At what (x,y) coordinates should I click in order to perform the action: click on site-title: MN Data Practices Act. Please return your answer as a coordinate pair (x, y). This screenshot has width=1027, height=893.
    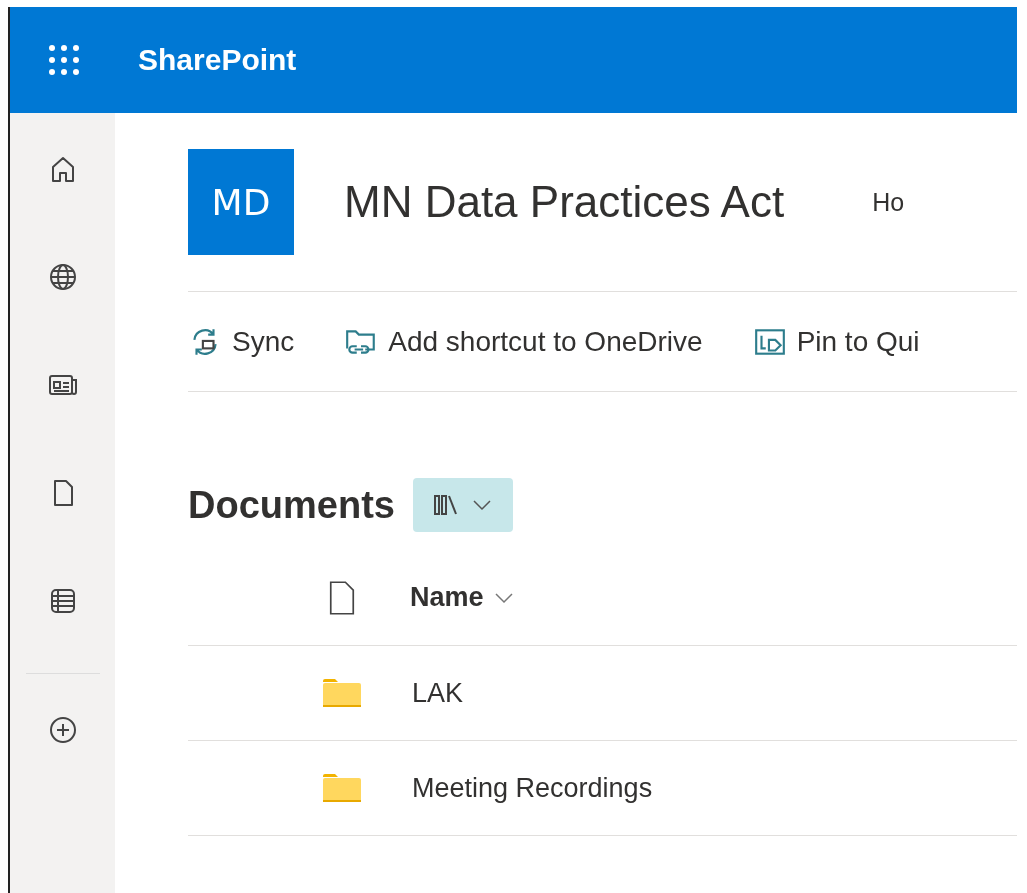
    Looking at the image, I should click on (564, 202).